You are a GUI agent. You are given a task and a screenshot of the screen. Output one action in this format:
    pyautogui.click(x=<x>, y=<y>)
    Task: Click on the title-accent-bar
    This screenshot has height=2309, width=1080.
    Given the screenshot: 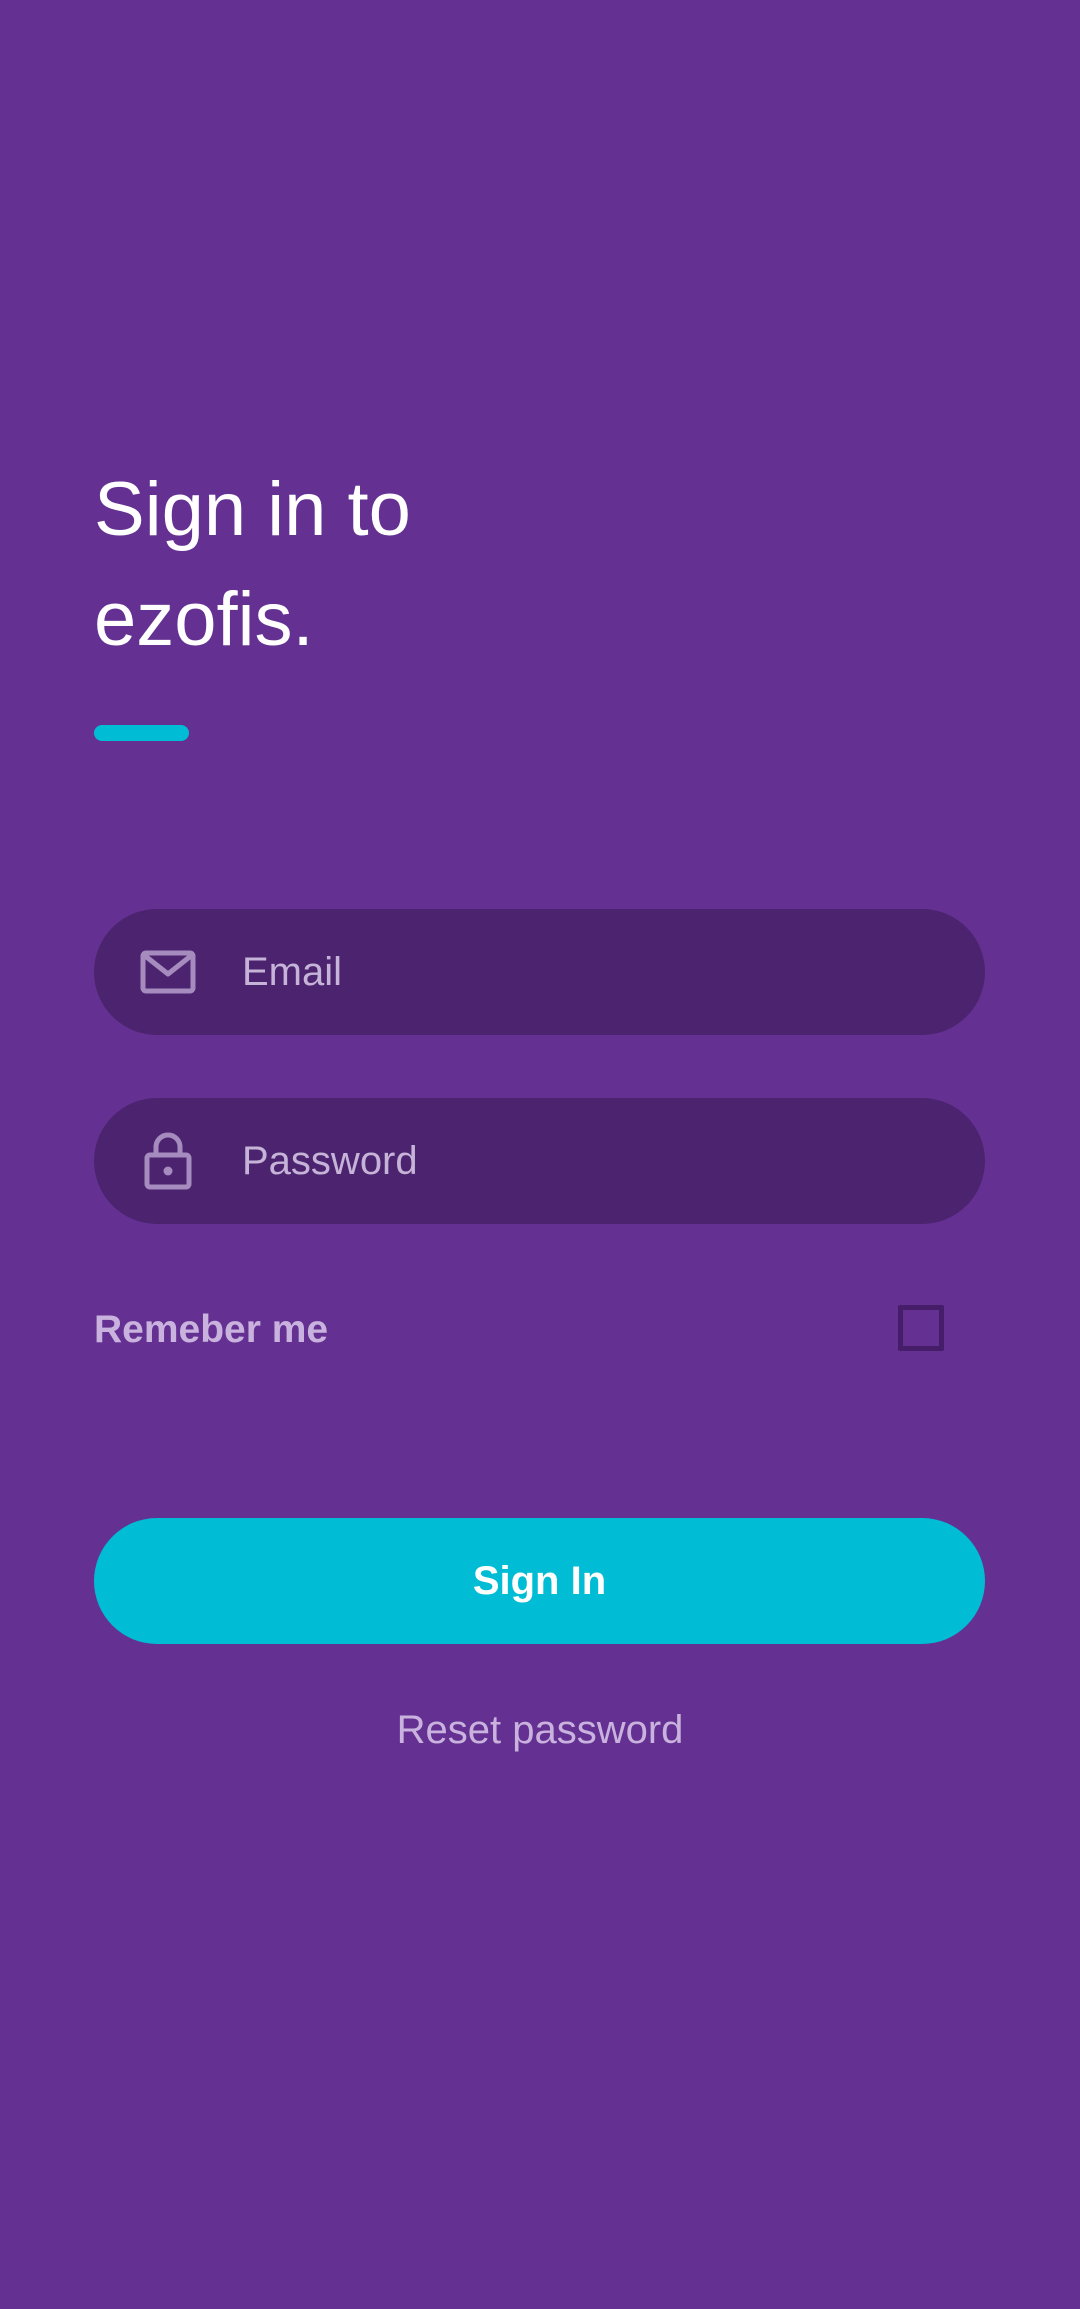 What is the action you would take?
    pyautogui.click(x=141, y=733)
    